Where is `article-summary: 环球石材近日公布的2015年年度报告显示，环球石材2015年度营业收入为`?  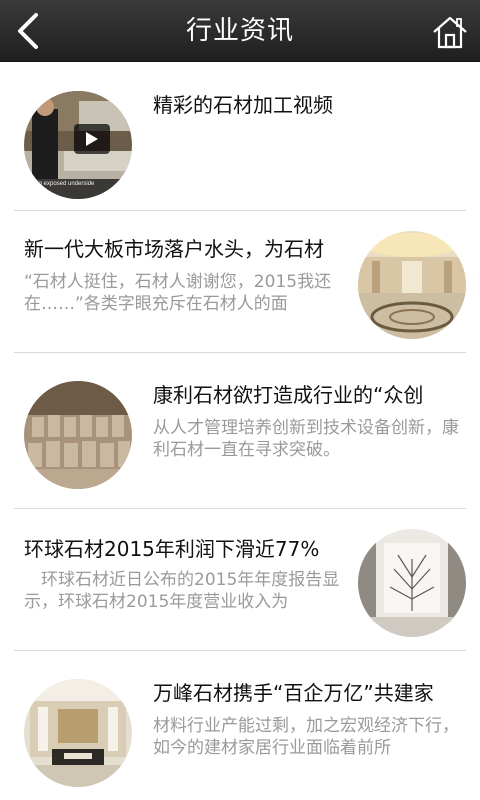
article-summary: 环球石材近日公布的2015年年度报告显示，环球石材2015年度营业收入为 is located at coordinates (182, 591).